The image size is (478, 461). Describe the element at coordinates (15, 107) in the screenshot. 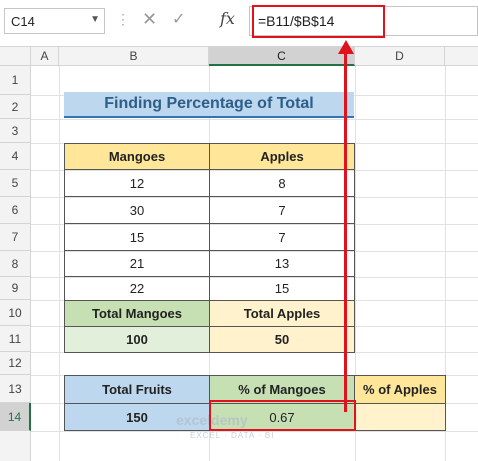

I see `row-header-2: 2` at that location.